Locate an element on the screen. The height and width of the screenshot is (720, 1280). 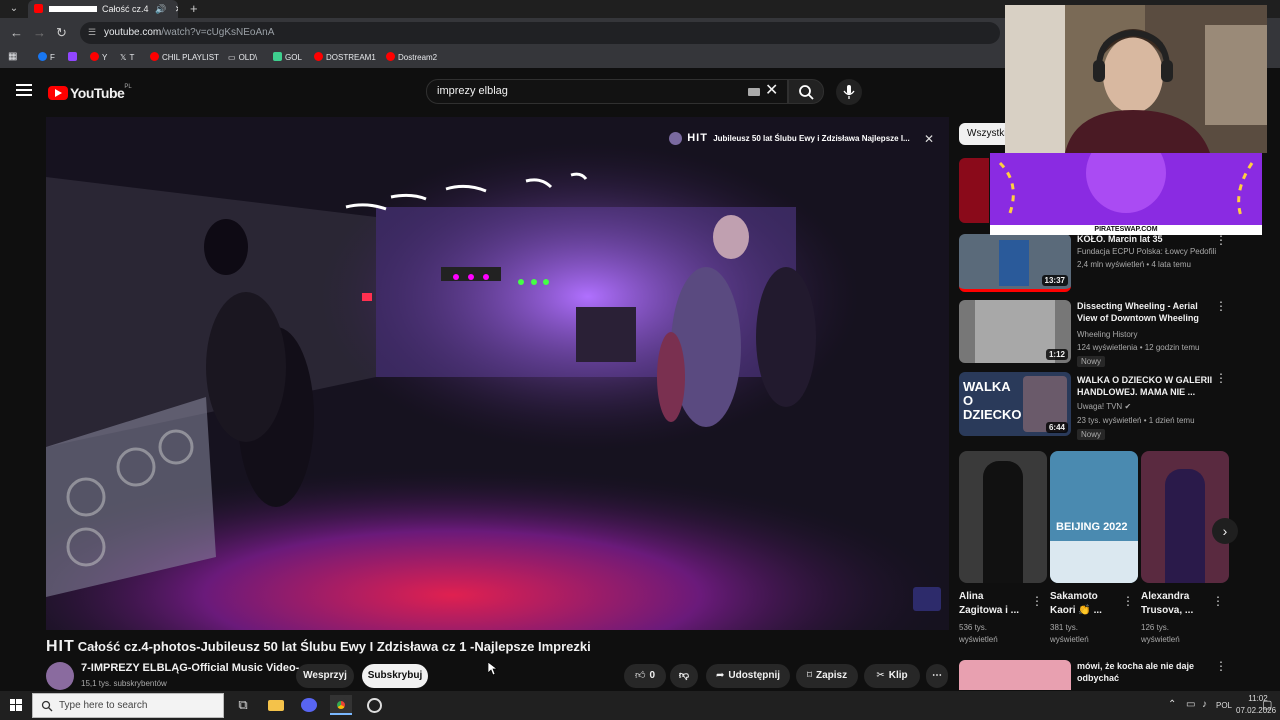
tab-search-icon: ⌄ is located at coordinates (14, 9).